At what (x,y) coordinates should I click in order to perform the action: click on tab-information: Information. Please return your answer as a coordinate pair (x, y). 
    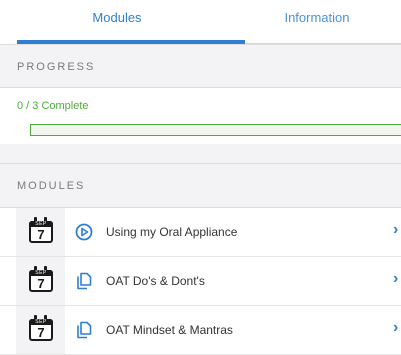
    Looking at the image, I should click on (309, 22).